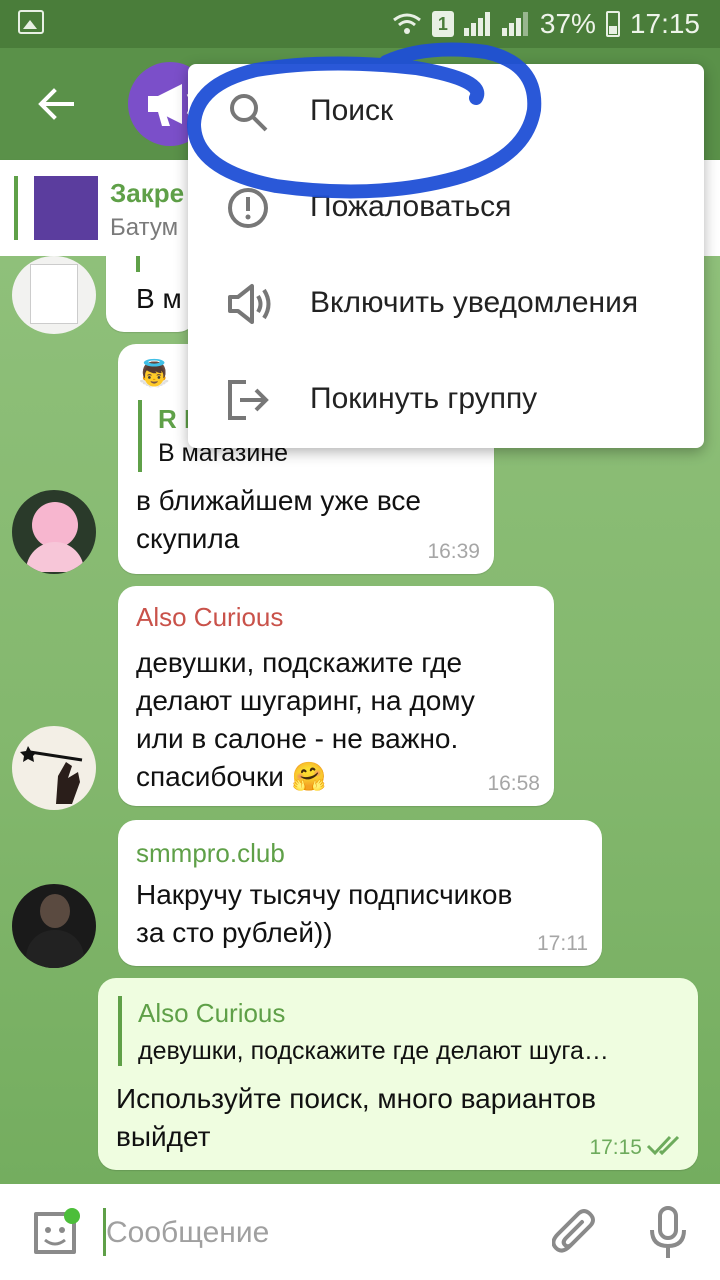  Describe the element at coordinates (248, 400) in the screenshot. I see `leave-icon` at that location.